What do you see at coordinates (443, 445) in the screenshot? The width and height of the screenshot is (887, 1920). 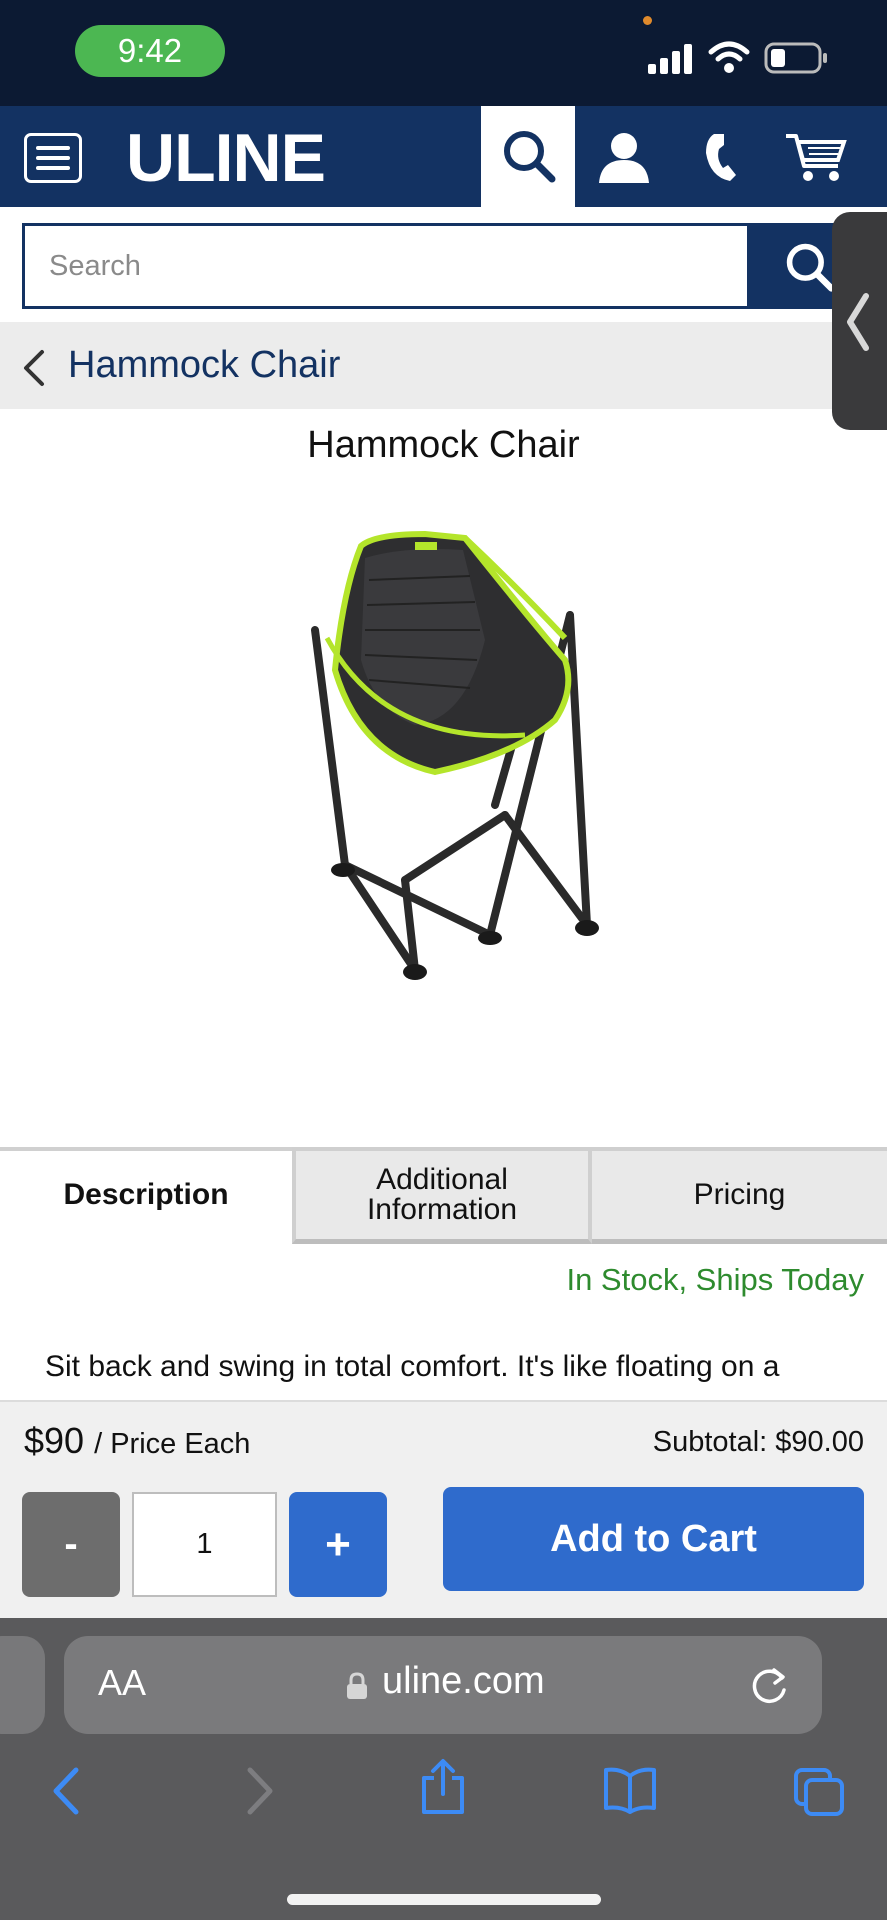 I see `product-title: Hammock Chair` at bounding box center [443, 445].